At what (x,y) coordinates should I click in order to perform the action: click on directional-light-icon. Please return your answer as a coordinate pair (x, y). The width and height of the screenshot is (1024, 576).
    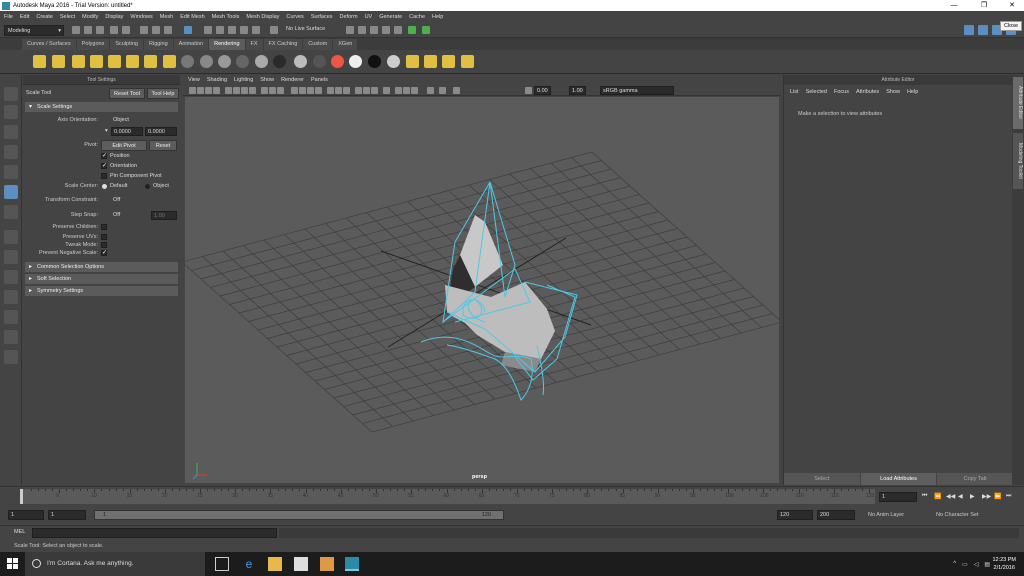
    Looking at the image, I should click on (58, 61).